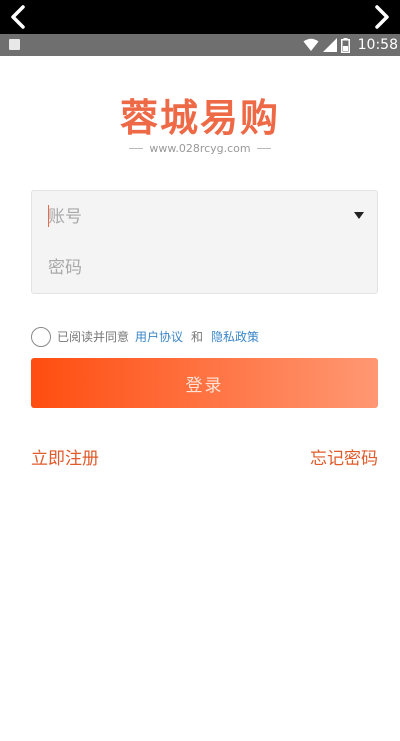 The height and width of the screenshot is (741, 400). I want to click on agreement-row: 已阅读并同意 用户协议 和 隐私政策, so click(145, 336).